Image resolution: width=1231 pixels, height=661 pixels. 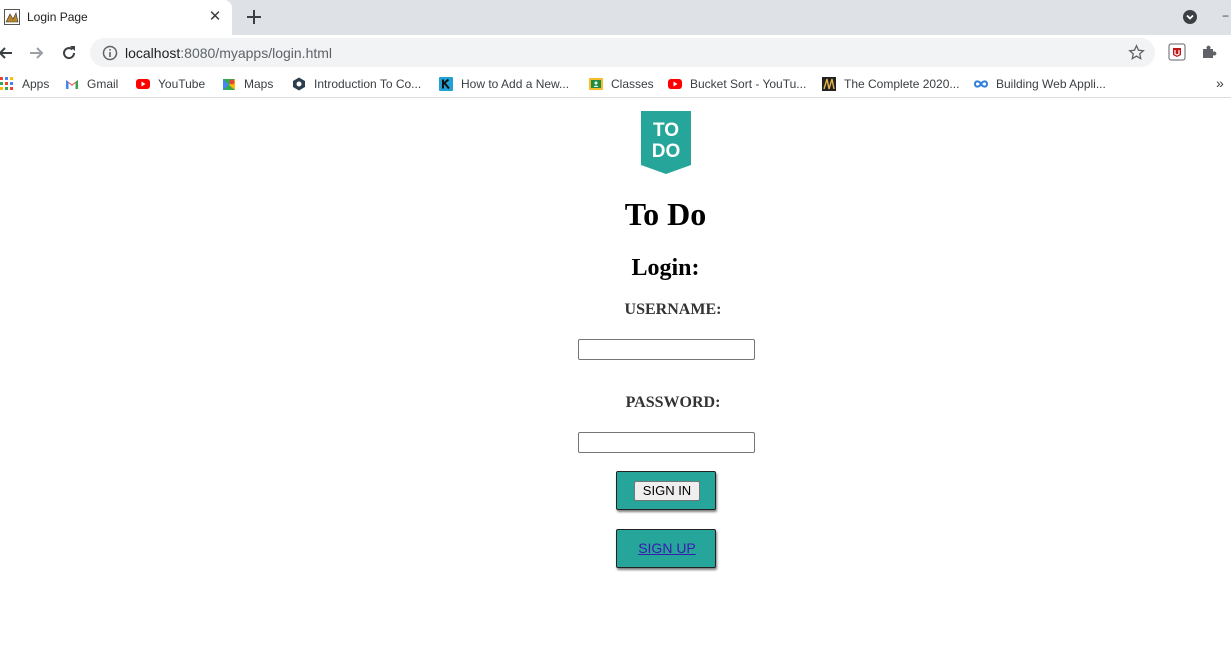 I want to click on gmail-icon, so click(x=72, y=84).